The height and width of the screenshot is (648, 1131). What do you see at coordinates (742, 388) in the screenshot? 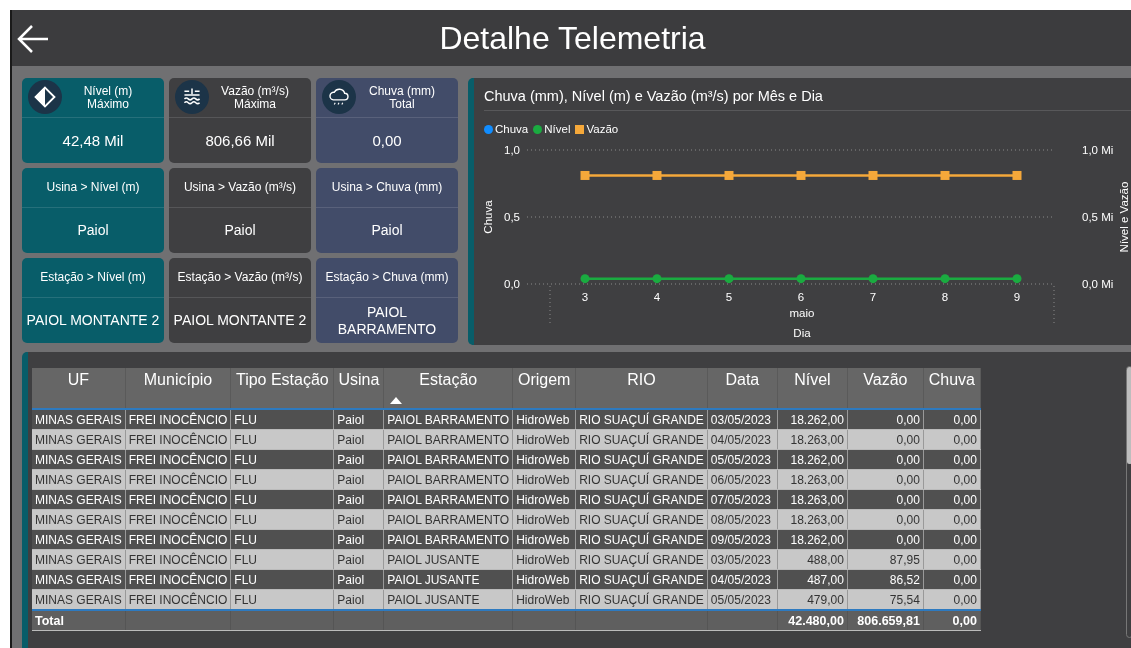
I see `column-header: Data` at bounding box center [742, 388].